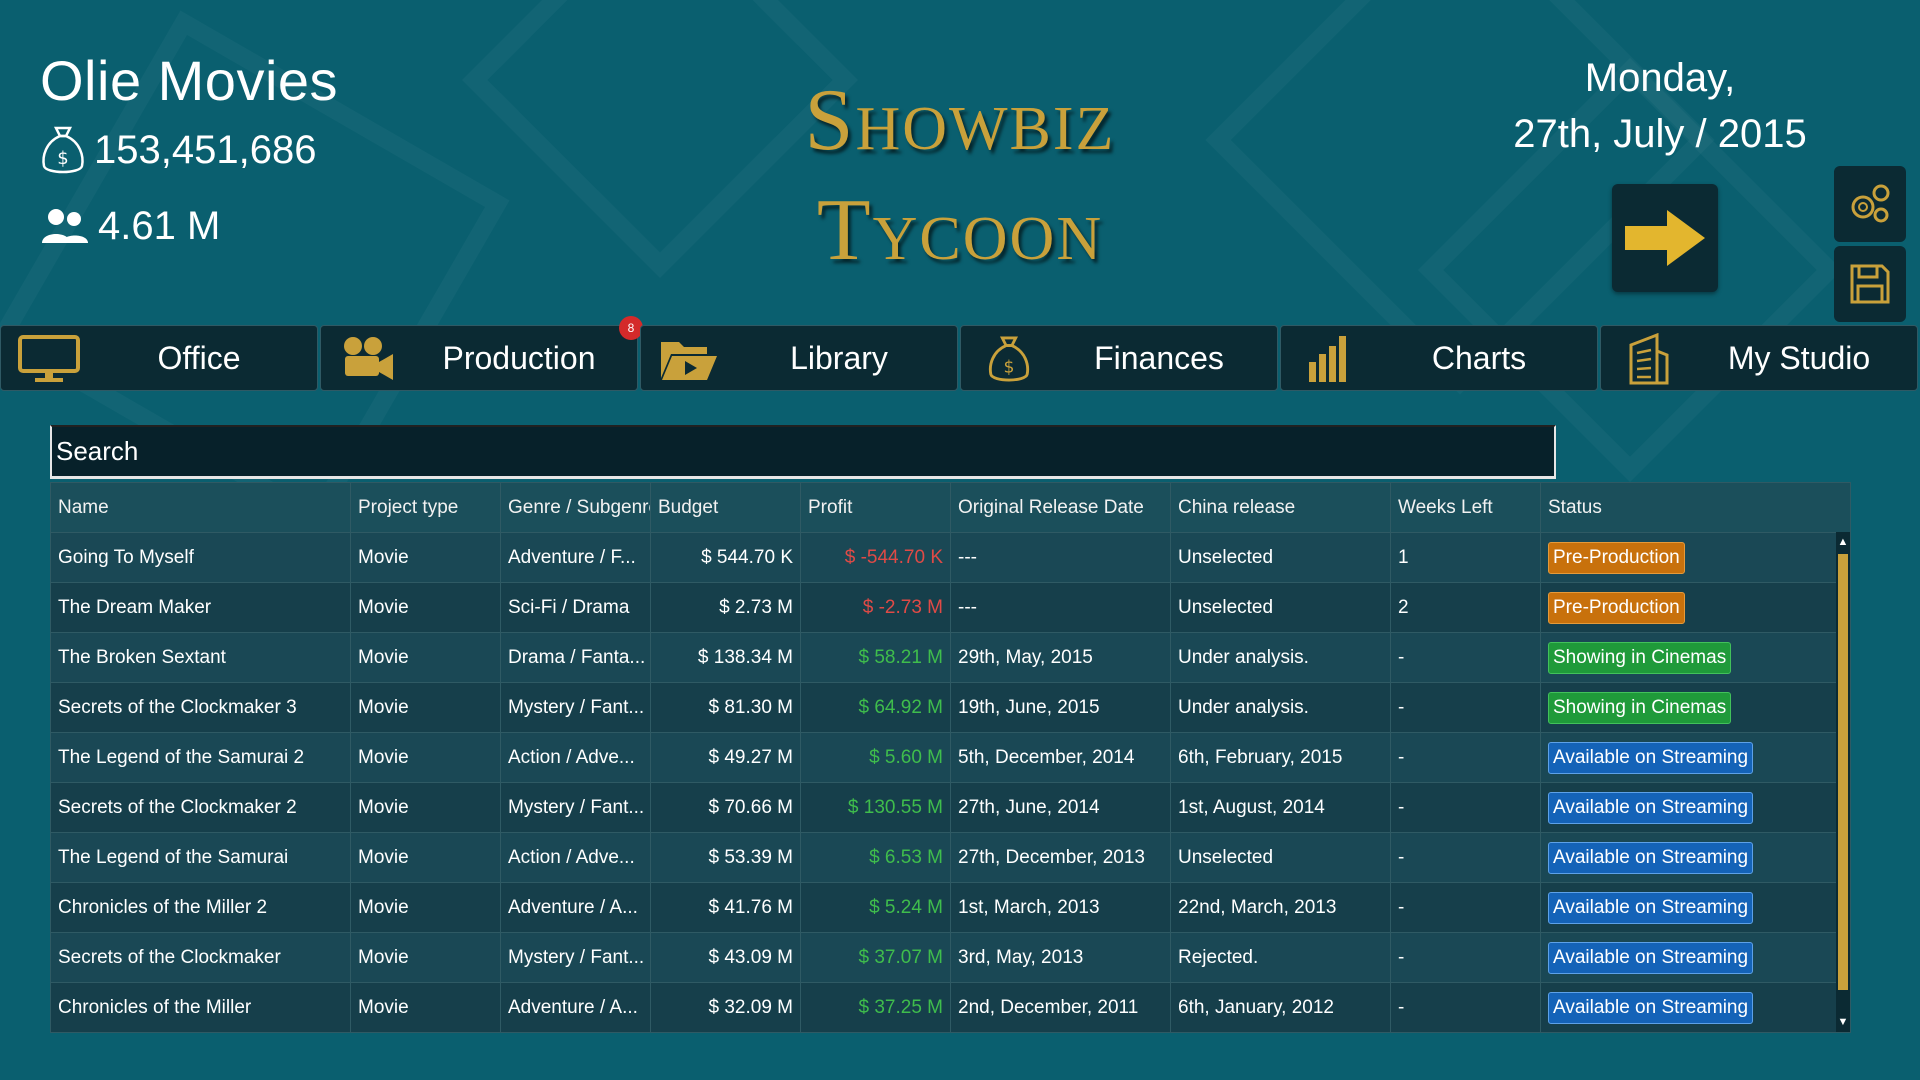 The height and width of the screenshot is (1080, 1920). What do you see at coordinates (519, 357) in the screenshot?
I see `nav-production-label: Production` at bounding box center [519, 357].